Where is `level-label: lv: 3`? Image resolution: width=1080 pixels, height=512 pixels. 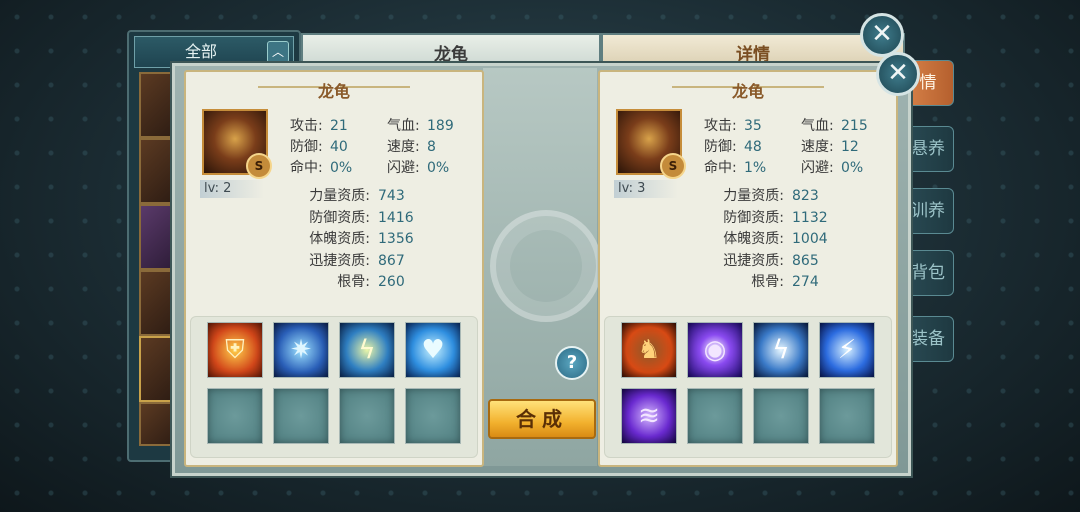
level-label: lv: 3 is located at coordinates (646, 189).